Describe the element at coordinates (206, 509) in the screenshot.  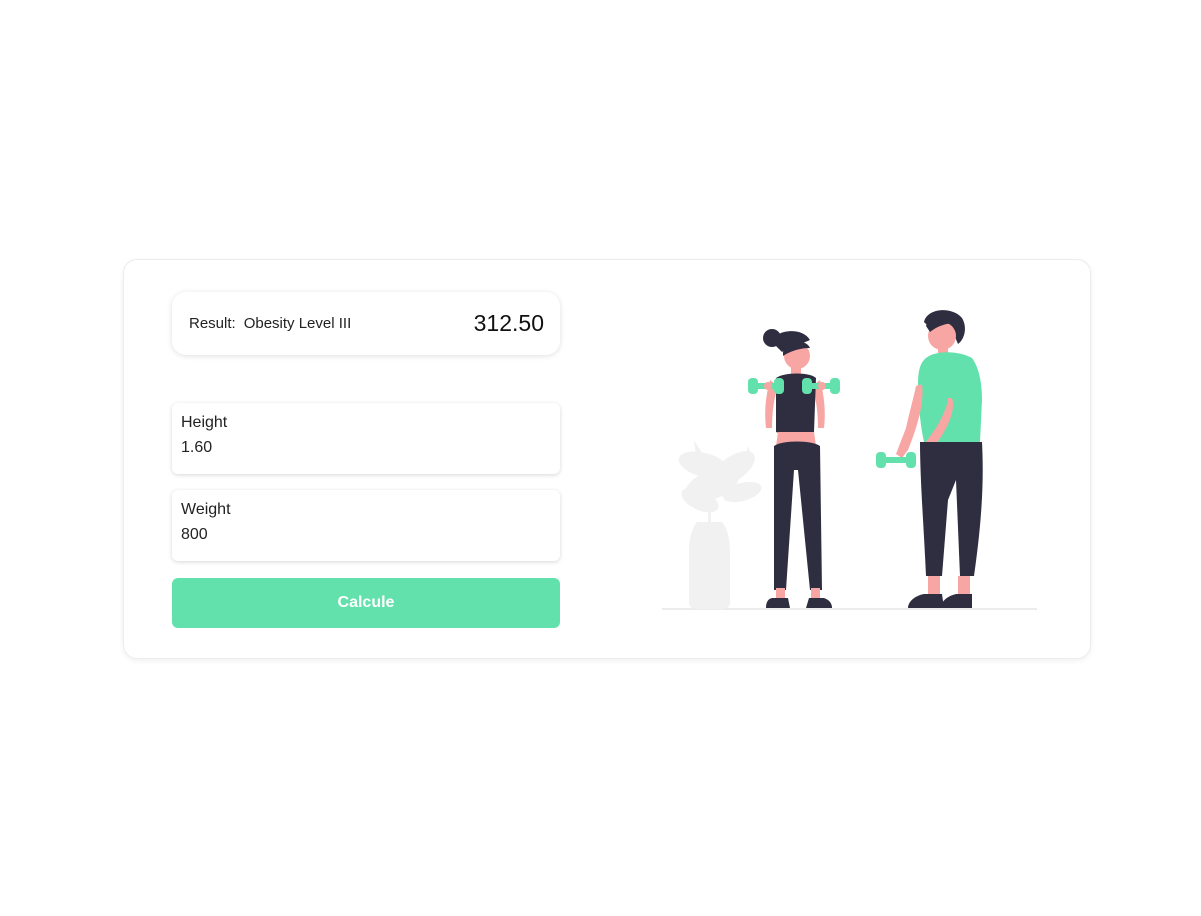
I see `weight-label: Weight` at that location.